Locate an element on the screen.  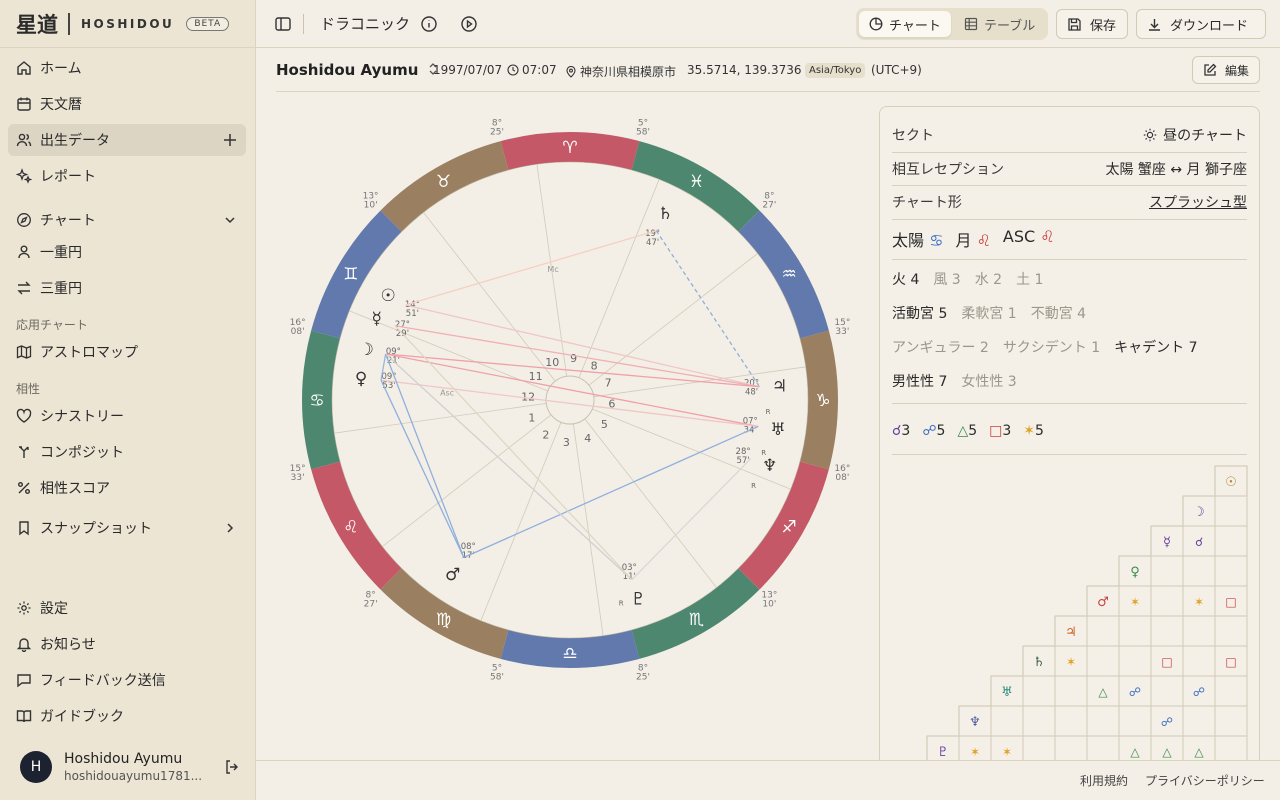
privacy-link: プライバシーポリシー is located at coordinates (1205, 780).